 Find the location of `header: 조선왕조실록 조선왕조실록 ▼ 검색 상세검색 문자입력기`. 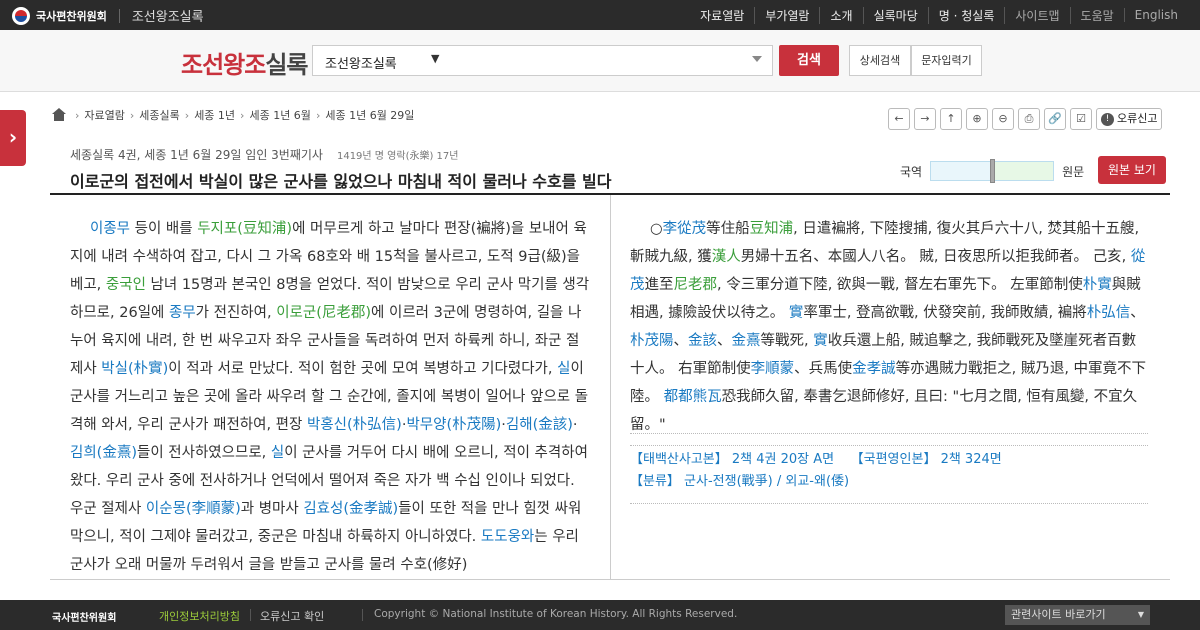

header: 조선왕조실록 조선왕조실록 ▼ 검색 상세검색 문자입력기 is located at coordinates (600, 61).